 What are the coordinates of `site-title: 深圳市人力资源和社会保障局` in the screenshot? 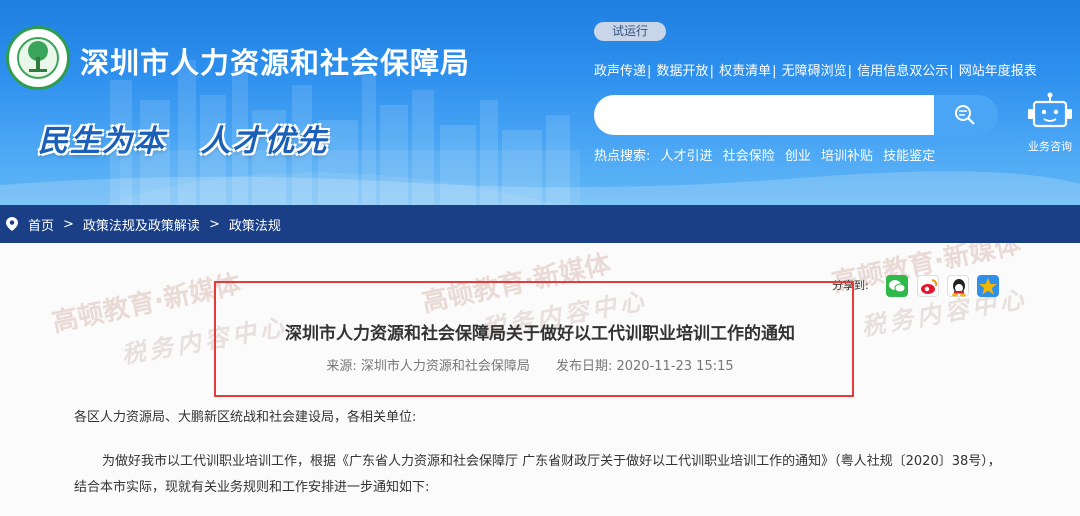 It's located at (275, 61).